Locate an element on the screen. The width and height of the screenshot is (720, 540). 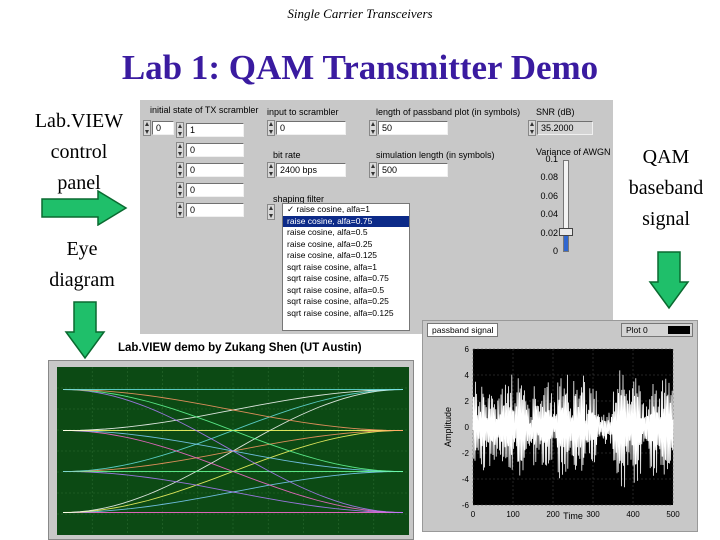
shaping-filter-spinner is located at coordinates (271, 212).